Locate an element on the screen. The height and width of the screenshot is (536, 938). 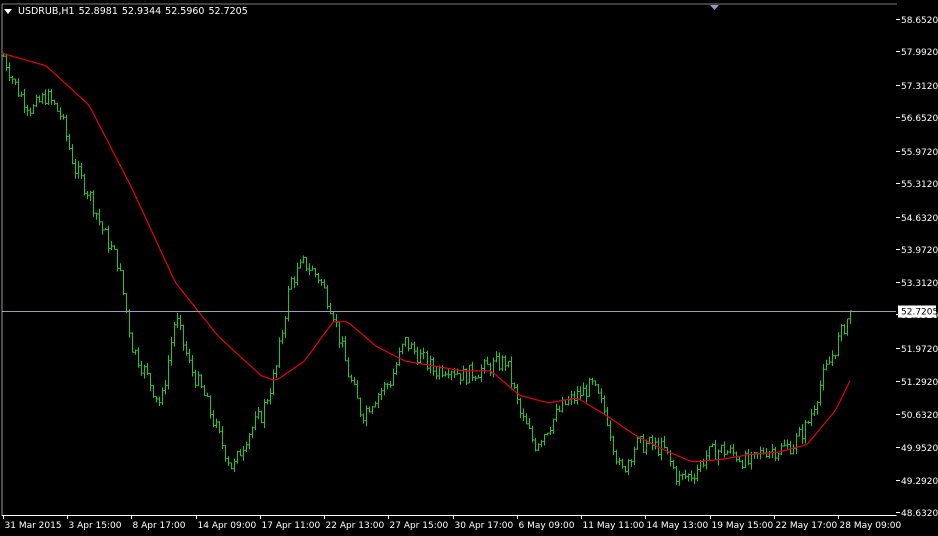
low-value: 52.5960 is located at coordinates (185, 11).